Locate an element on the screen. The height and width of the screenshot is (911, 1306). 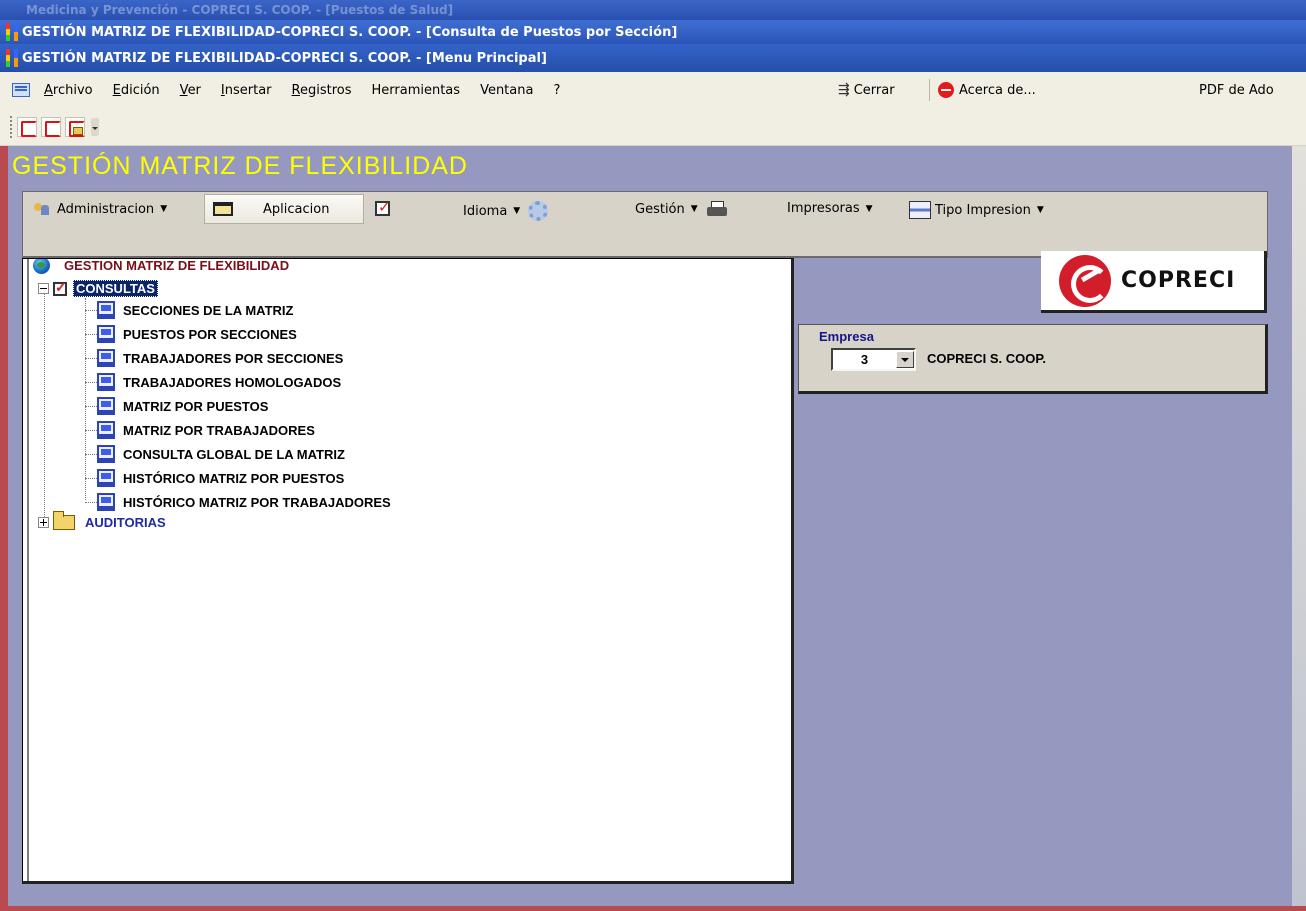
tree-item-trabajadores-secciones: TRABAJADORES POR SECCIONES is located at coordinates (220, 358).